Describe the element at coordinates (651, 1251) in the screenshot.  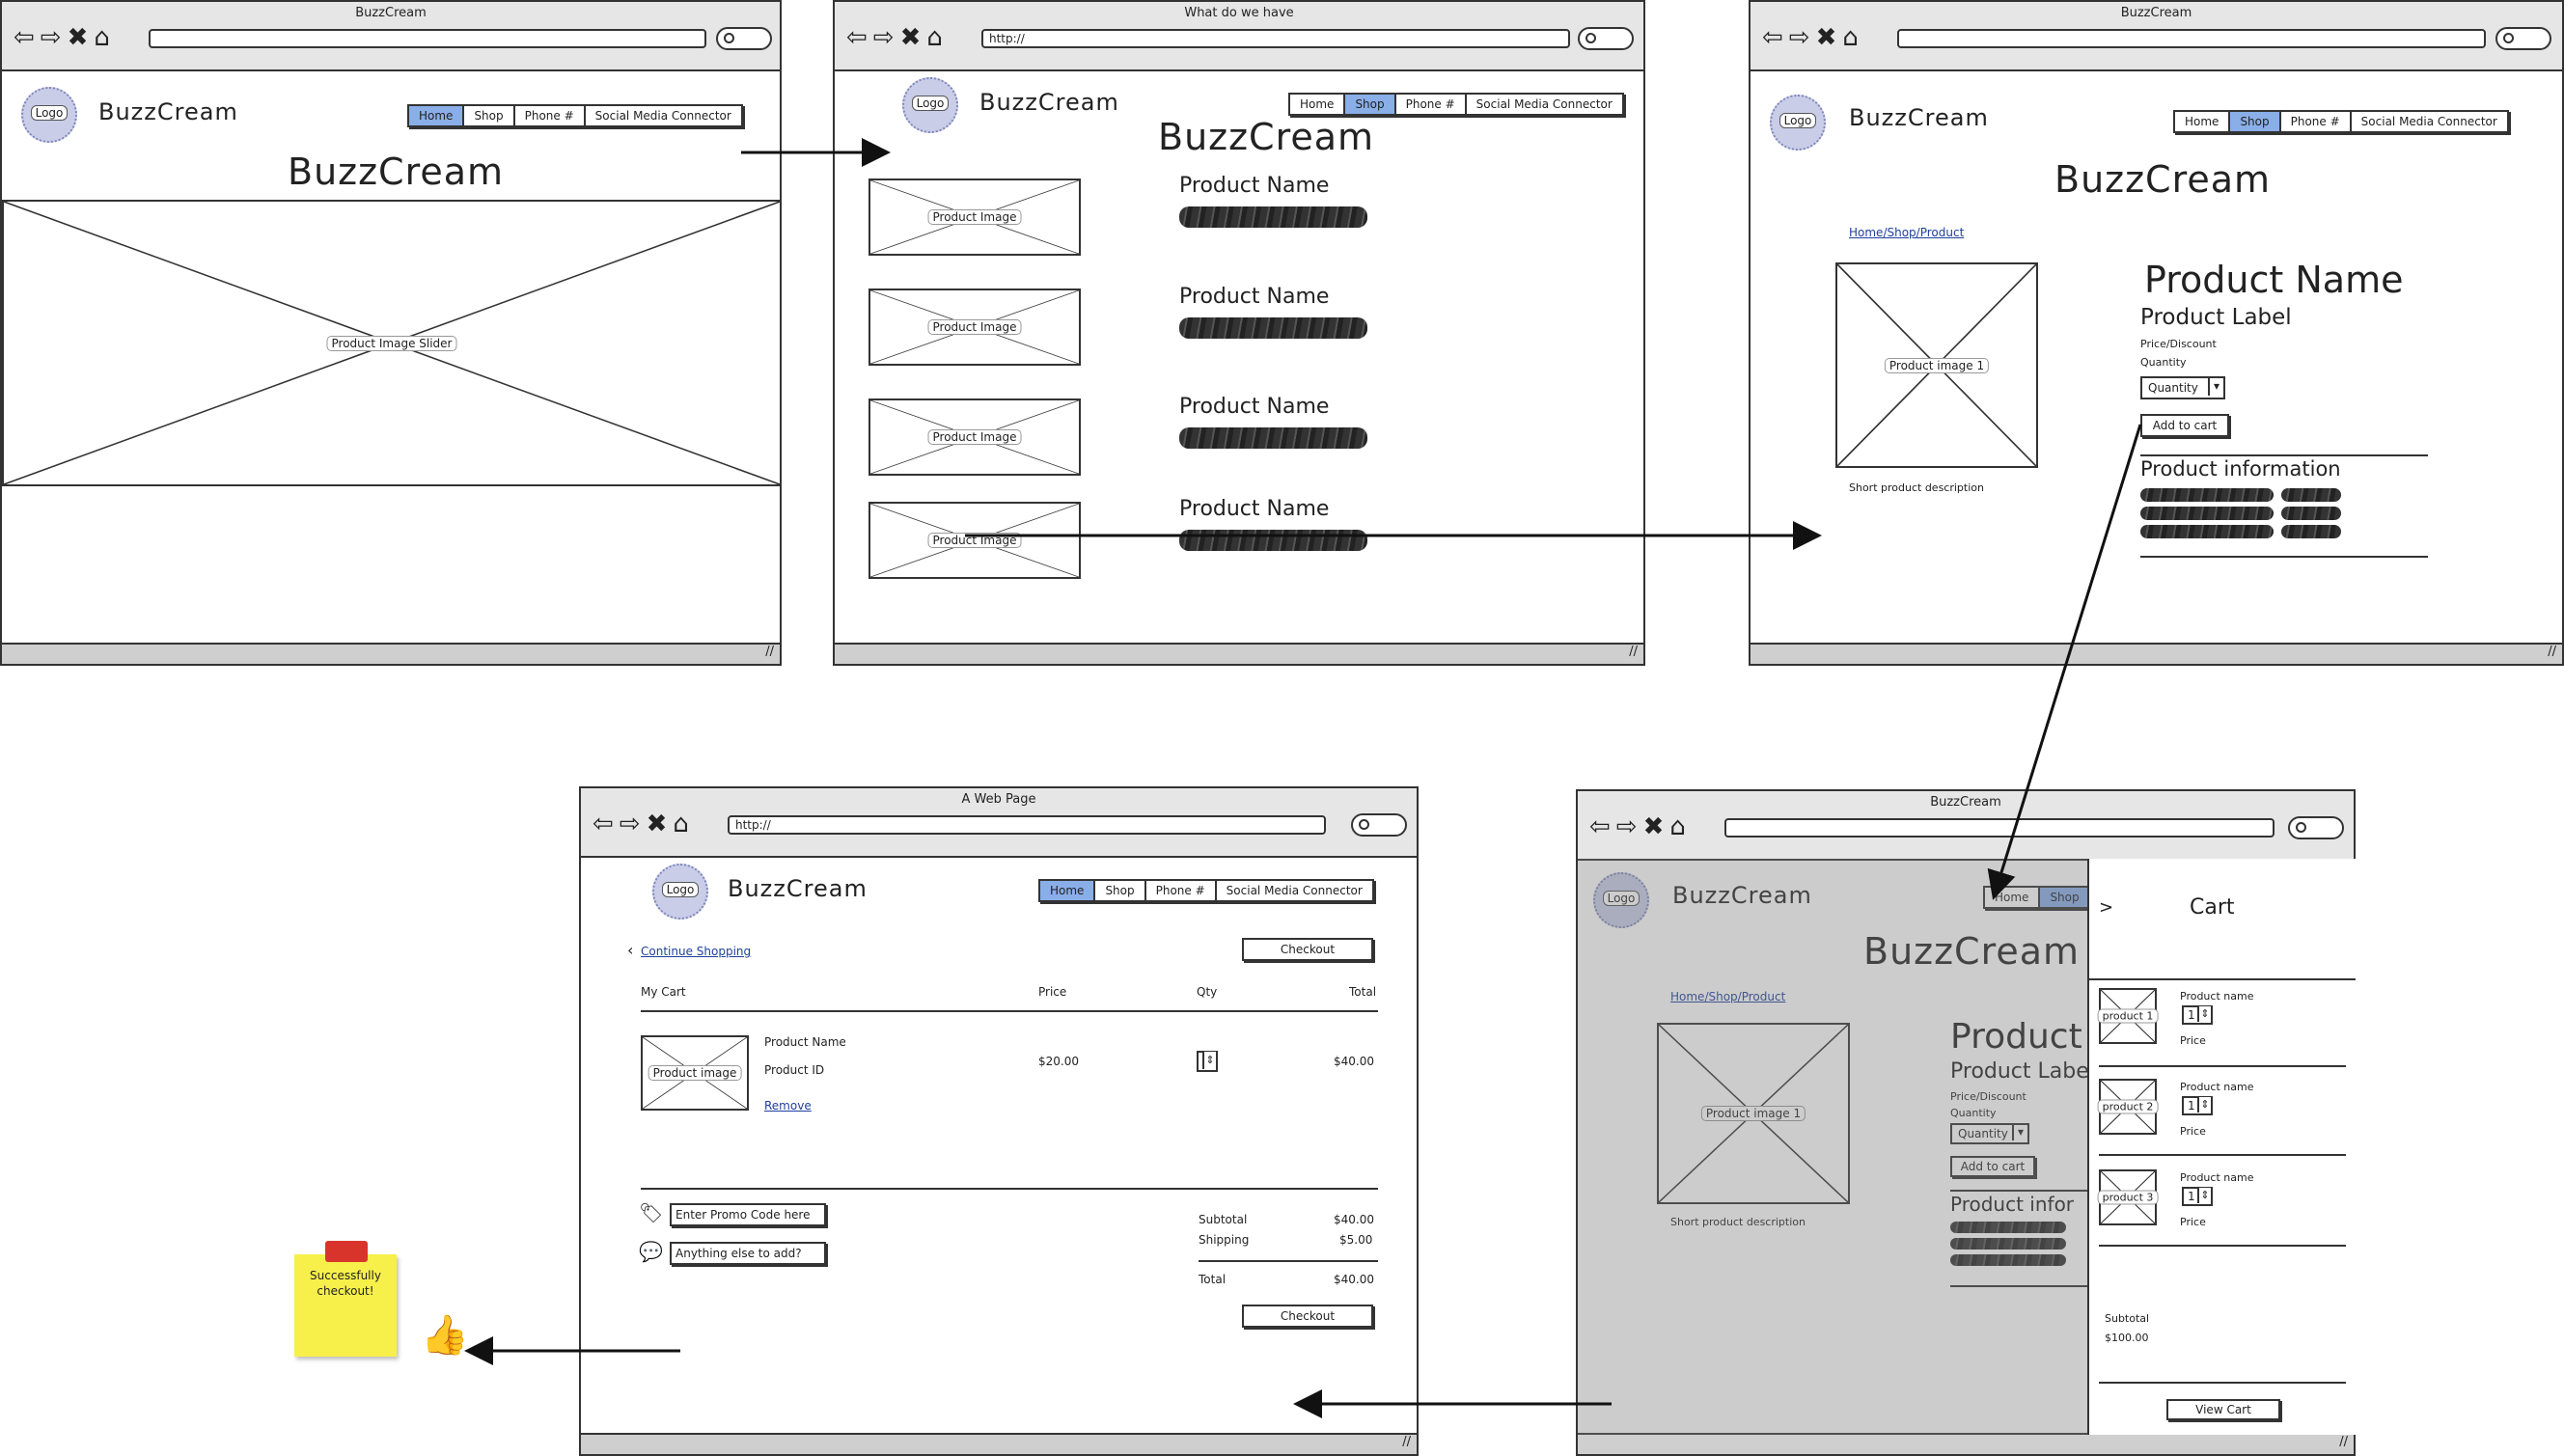
I see `comment-icon: 💬` at that location.